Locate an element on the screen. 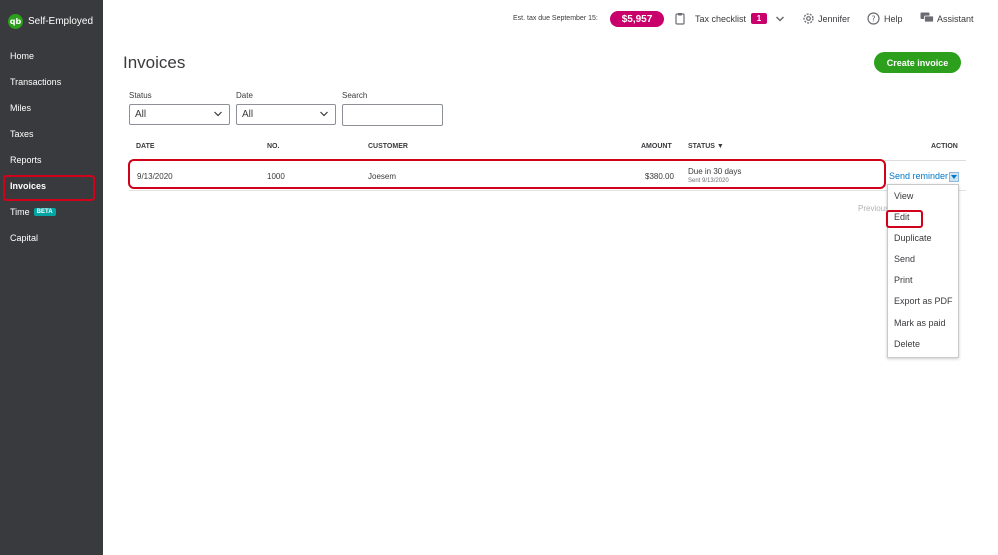  sidebar-item-reports: Reports is located at coordinates (51, 160).